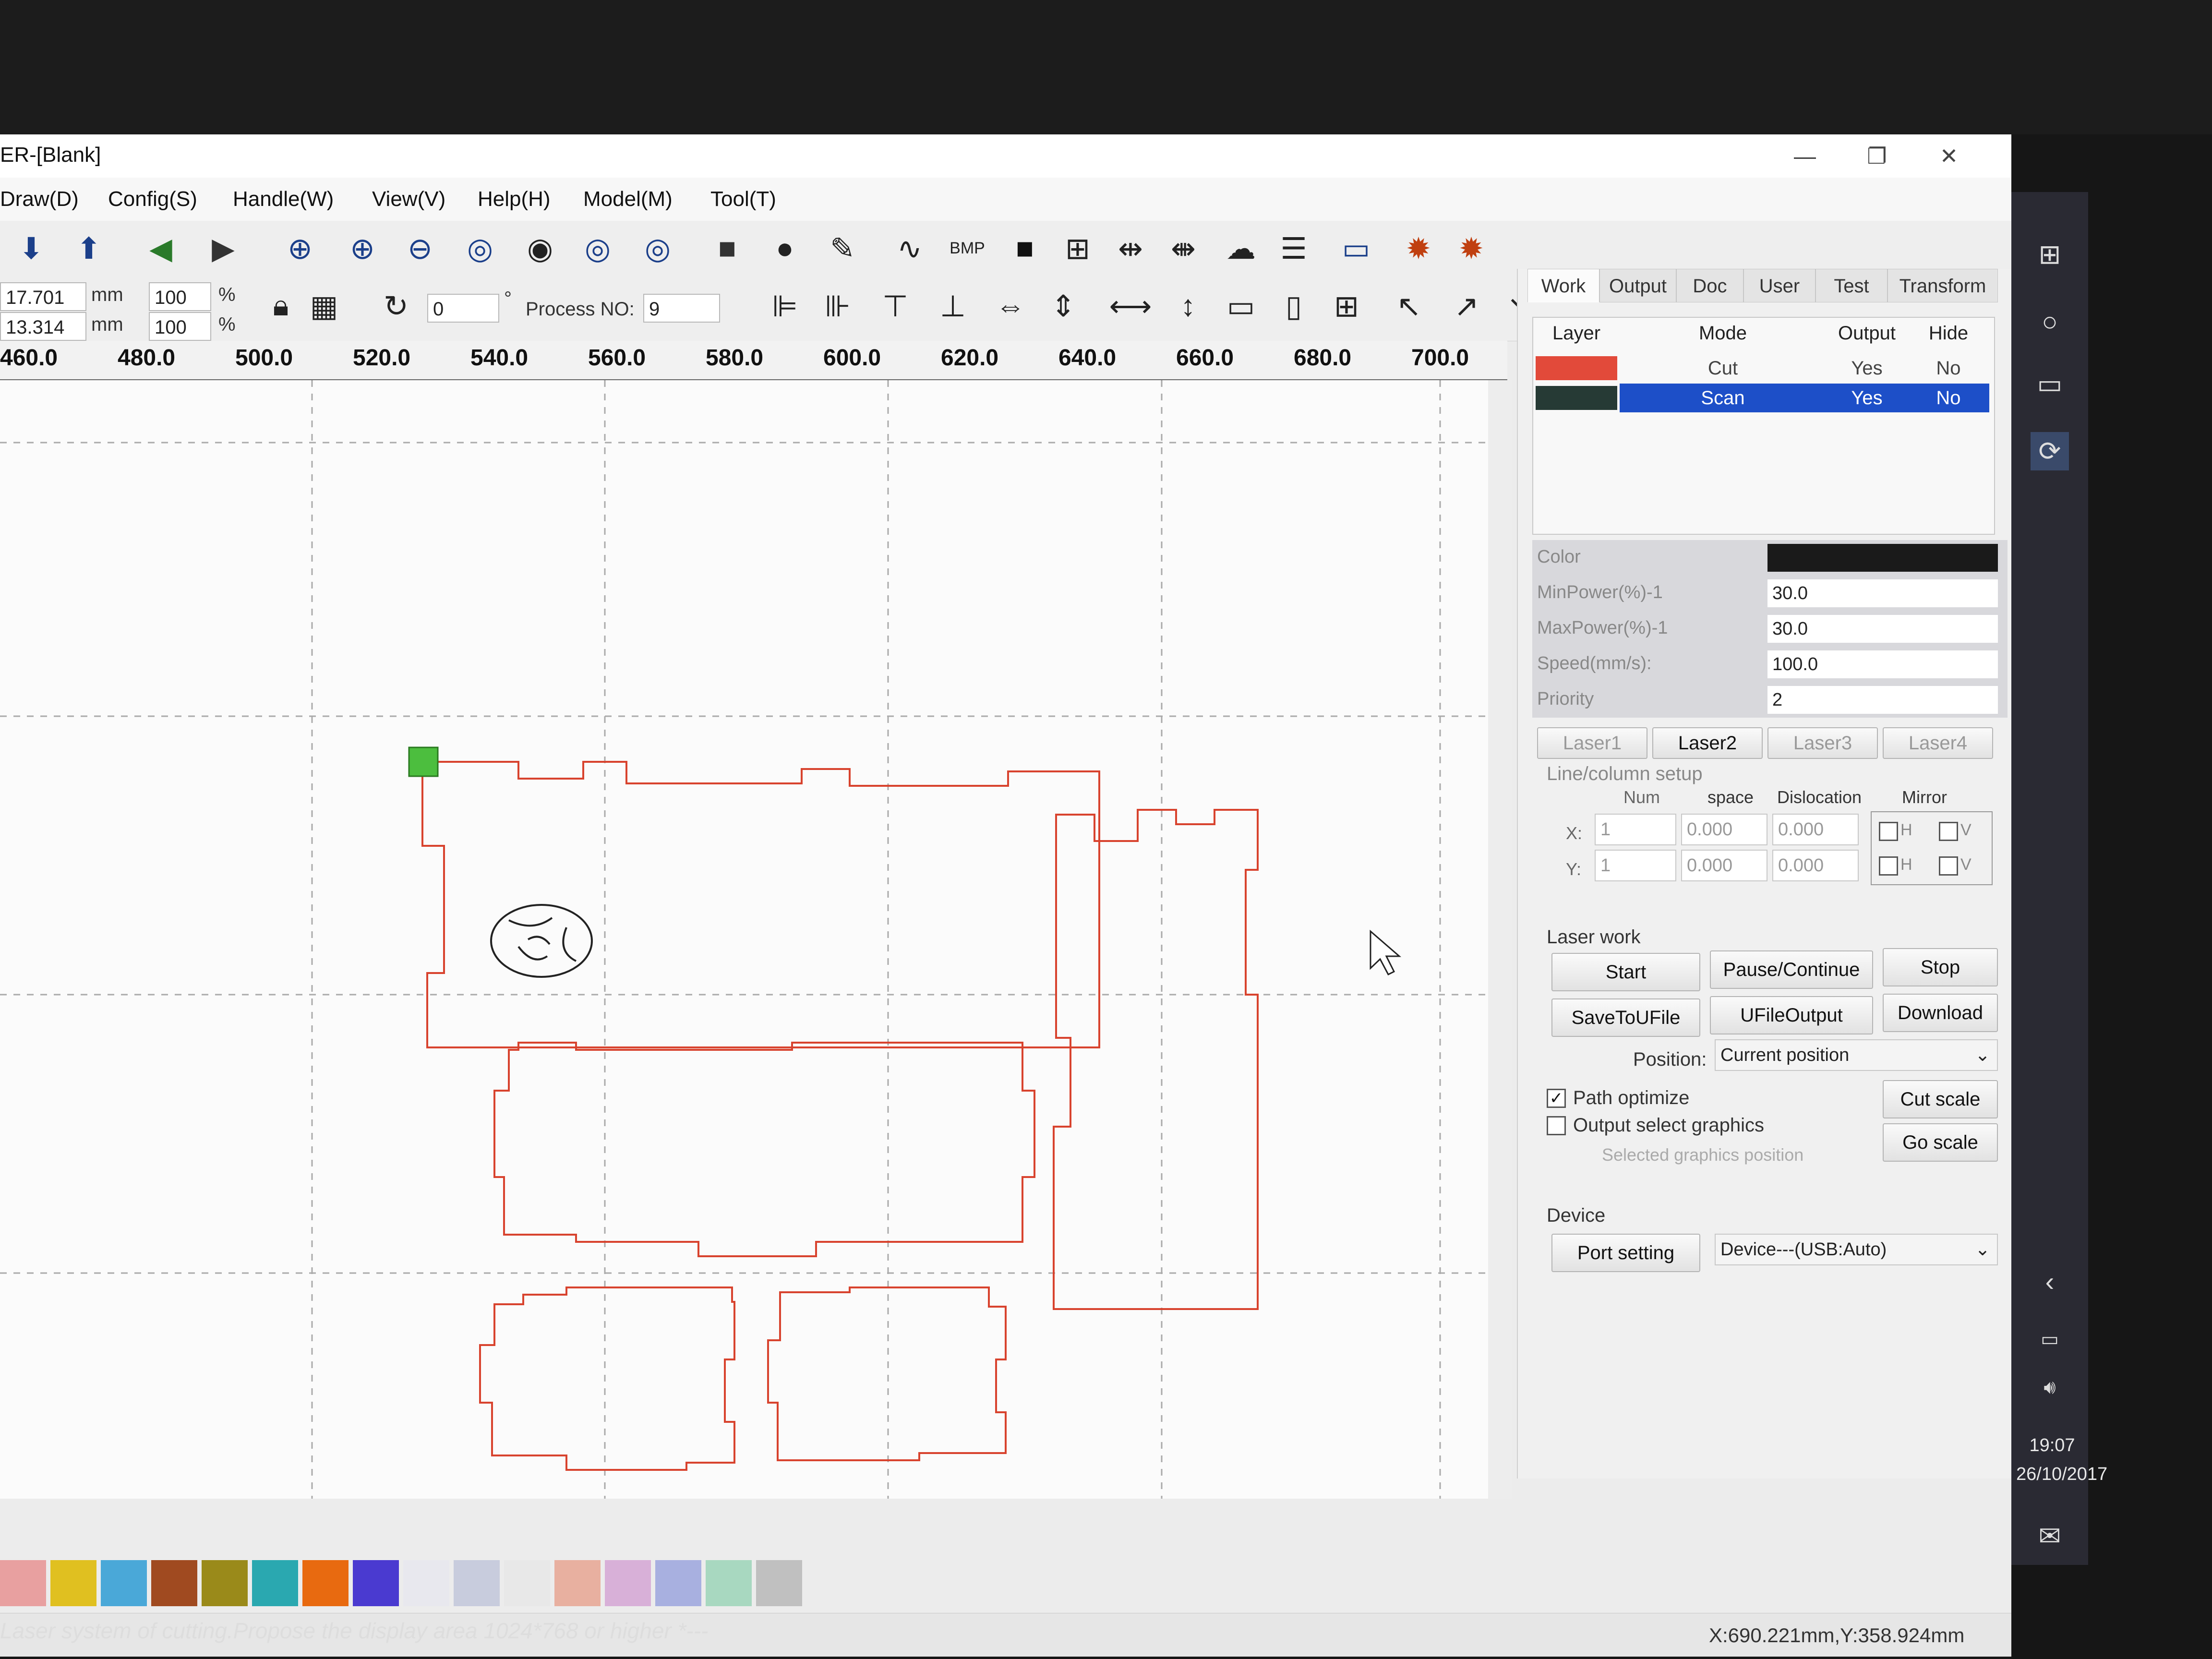 The height and width of the screenshot is (1659, 2212). What do you see at coordinates (1556, 1125) in the screenshot?
I see `output-select-checkbox` at bounding box center [1556, 1125].